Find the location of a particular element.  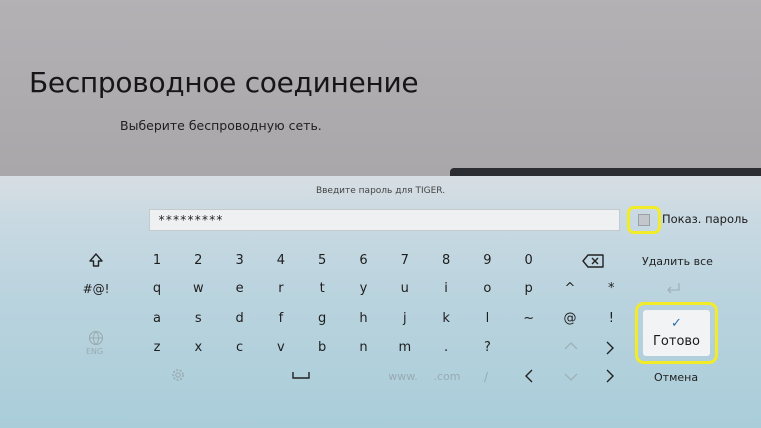

globe-icon is located at coordinates (96, 338).